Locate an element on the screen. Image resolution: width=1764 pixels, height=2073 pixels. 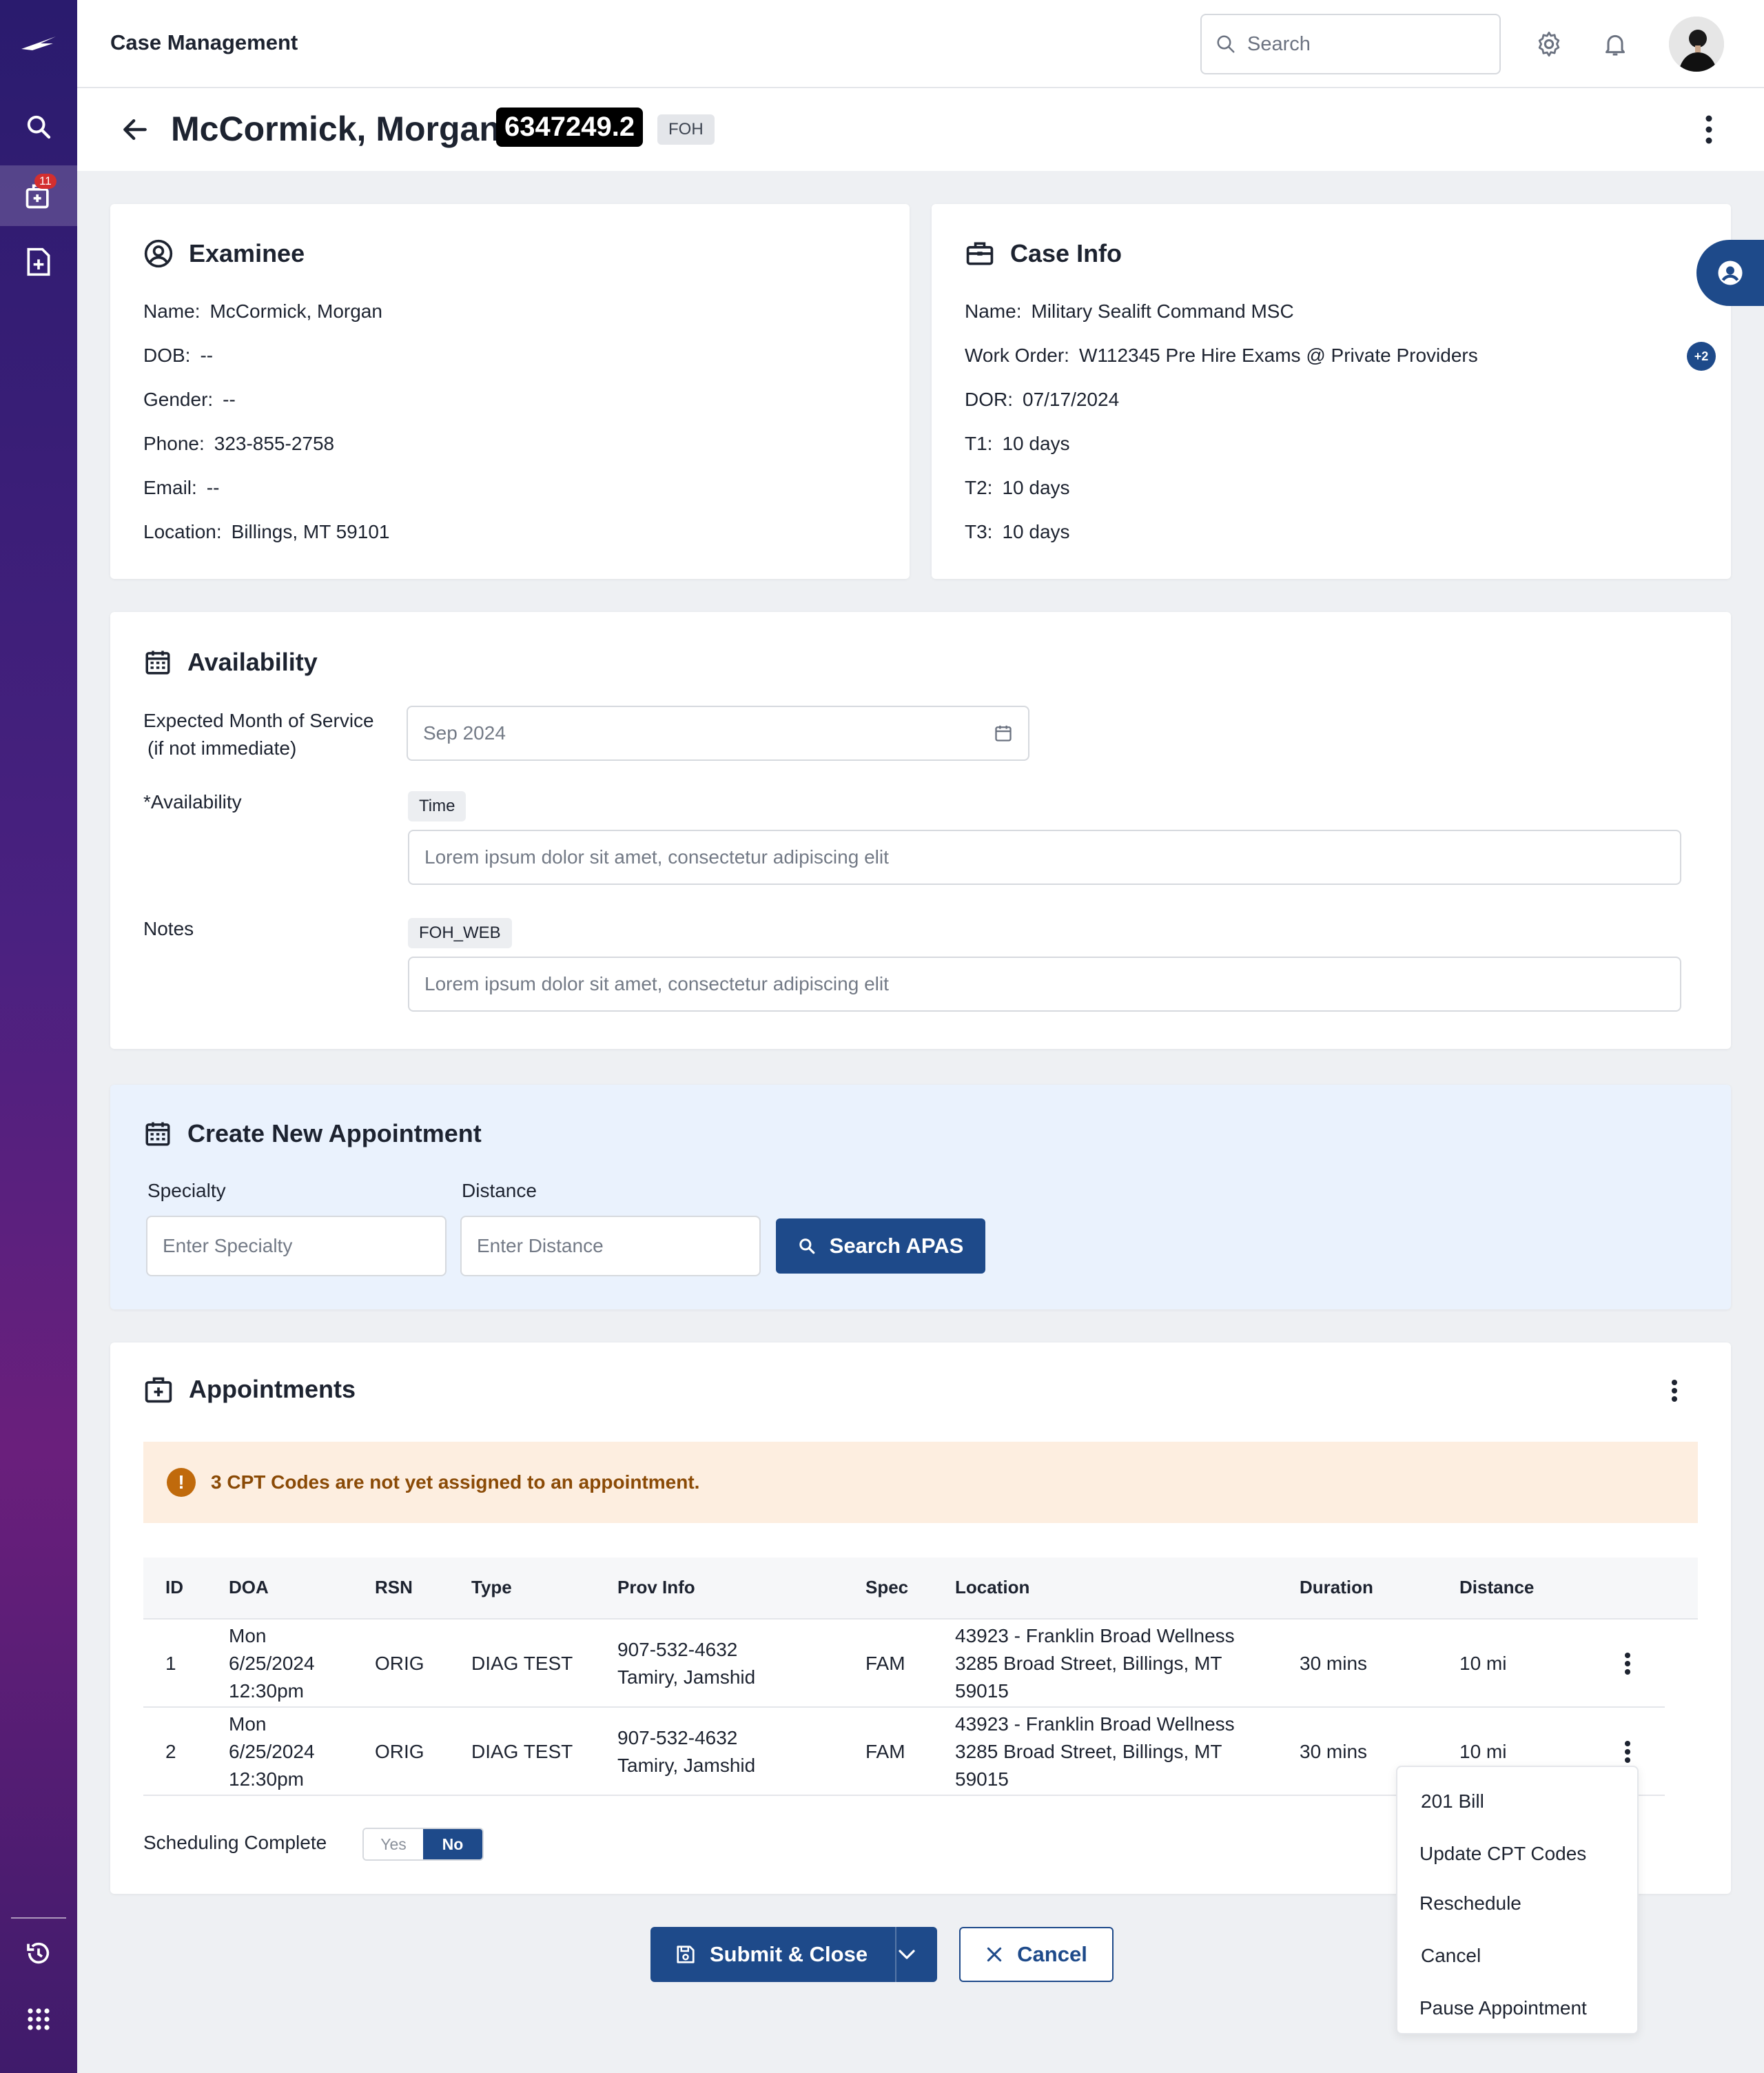
case-more-button is located at coordinates (1709, 129).